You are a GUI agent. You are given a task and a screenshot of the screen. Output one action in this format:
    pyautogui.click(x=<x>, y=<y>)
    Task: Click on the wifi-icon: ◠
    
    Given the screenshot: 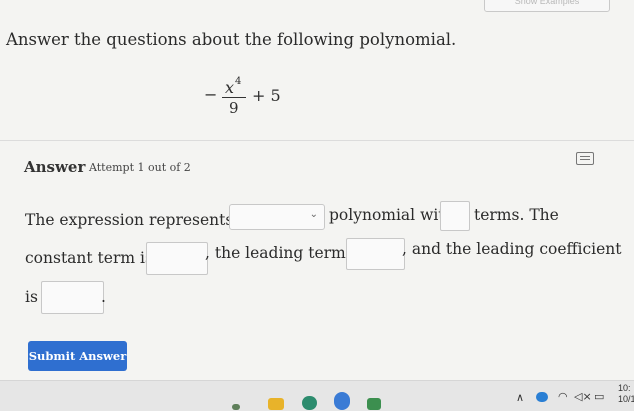 What is the action you would take?
    pyautogui.click(x=563, y=396)
    